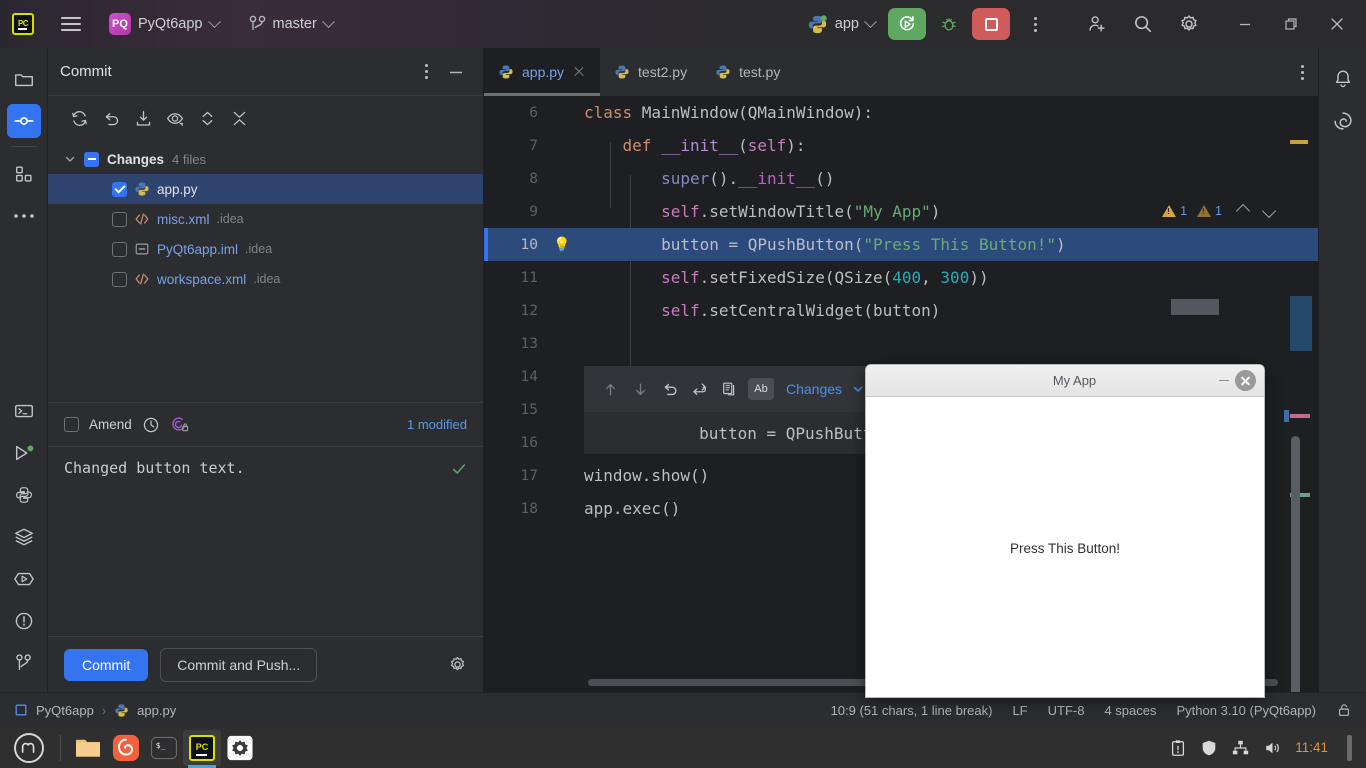 Image resolution: width=1366 pixels, height=768 pixels. I want to click on changes-file-row-misc-xml: misc.xml .idea, so click(265, 219).